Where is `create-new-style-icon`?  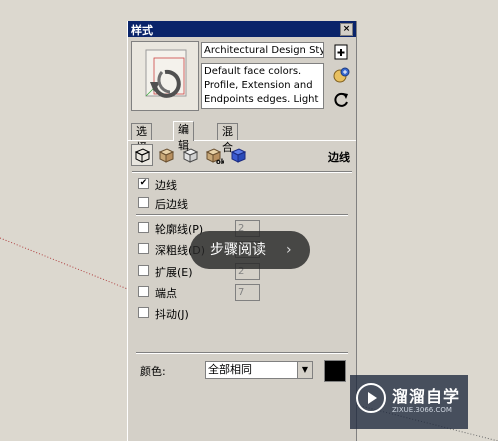
create-new-style-icon is located at coordinates (341, 52).